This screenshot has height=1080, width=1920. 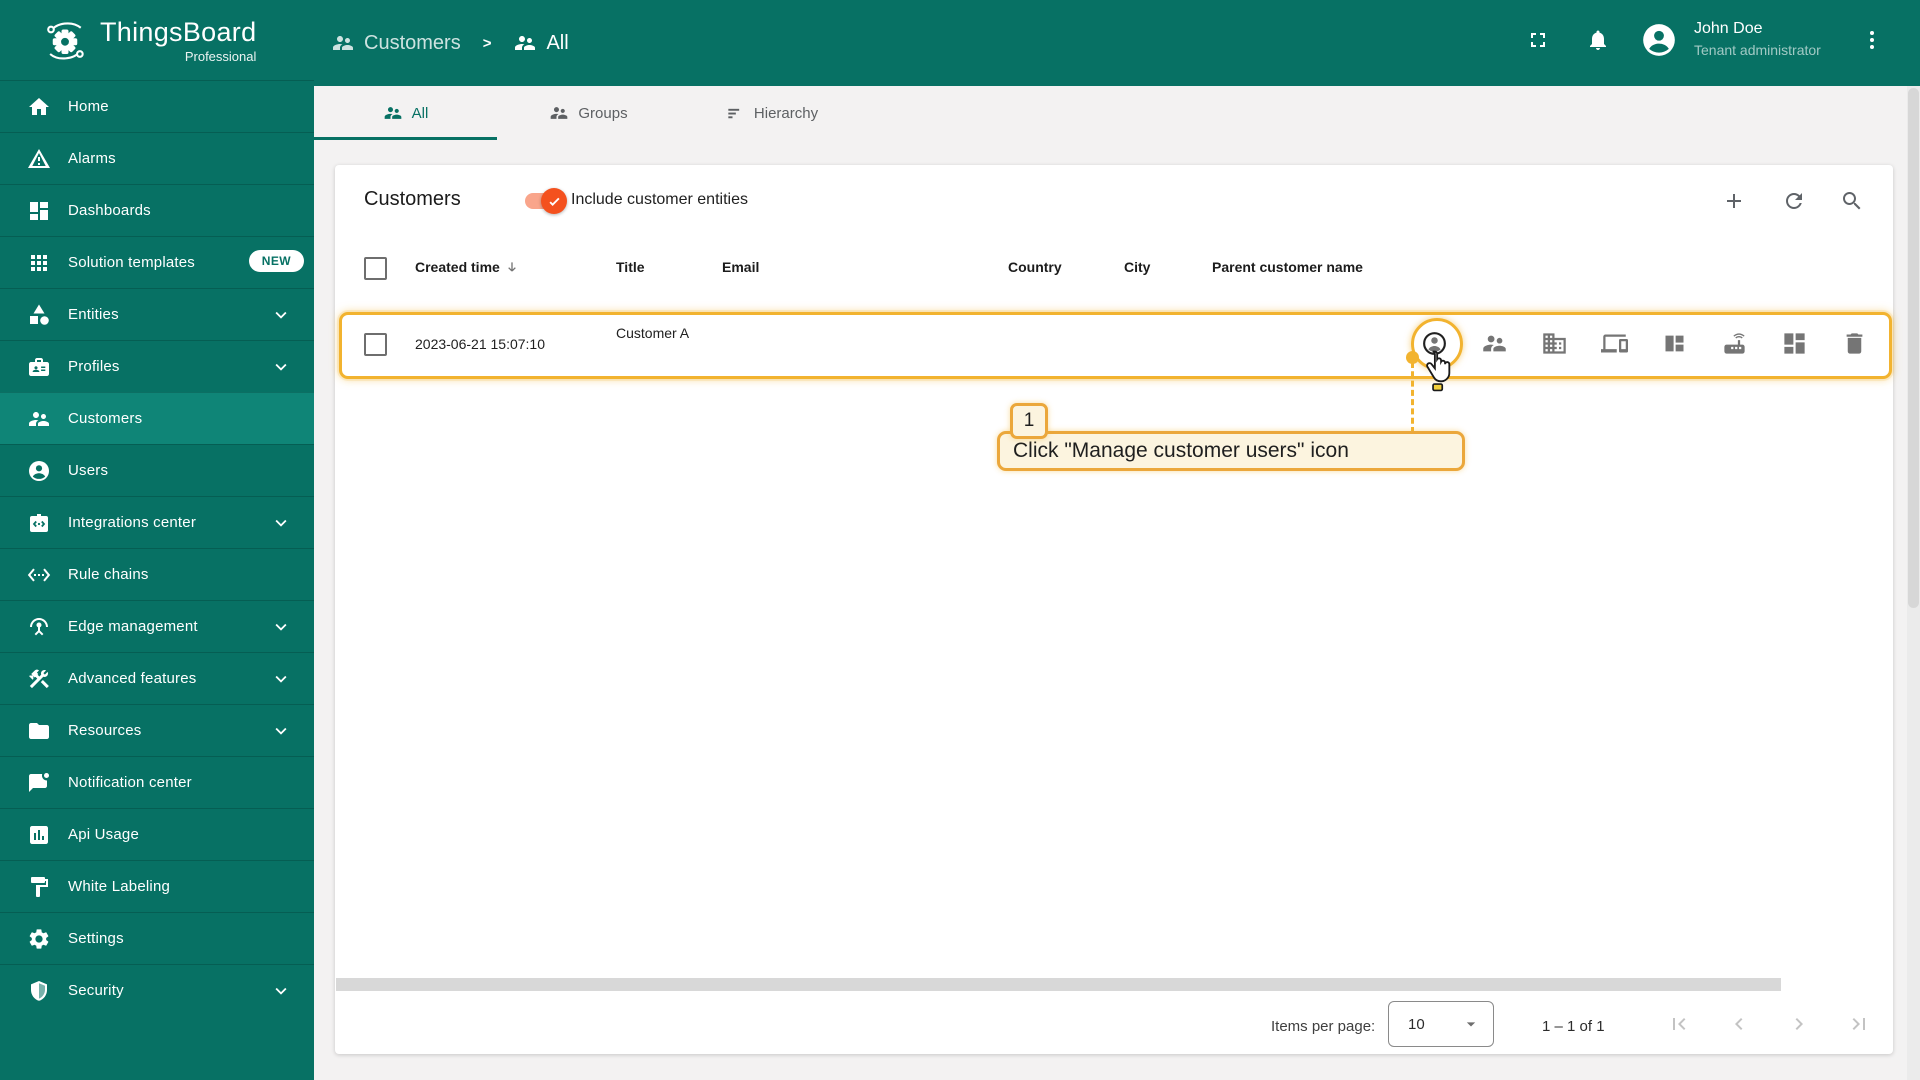 I want to click on avatar, so click(x=1659, y=40).